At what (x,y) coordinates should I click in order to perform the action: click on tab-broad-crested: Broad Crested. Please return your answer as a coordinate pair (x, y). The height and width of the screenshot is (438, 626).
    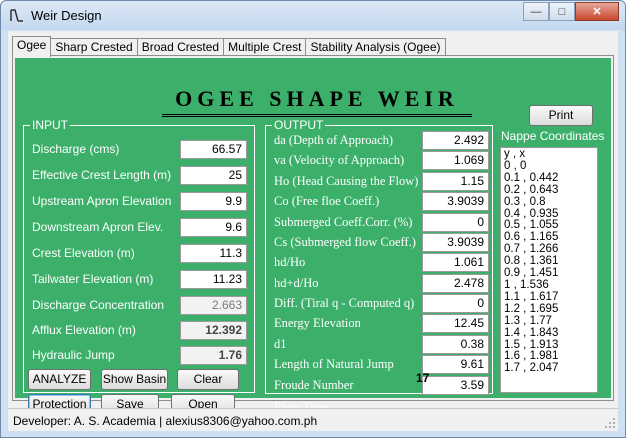
    Looking at the image, I should click on (180, 47).